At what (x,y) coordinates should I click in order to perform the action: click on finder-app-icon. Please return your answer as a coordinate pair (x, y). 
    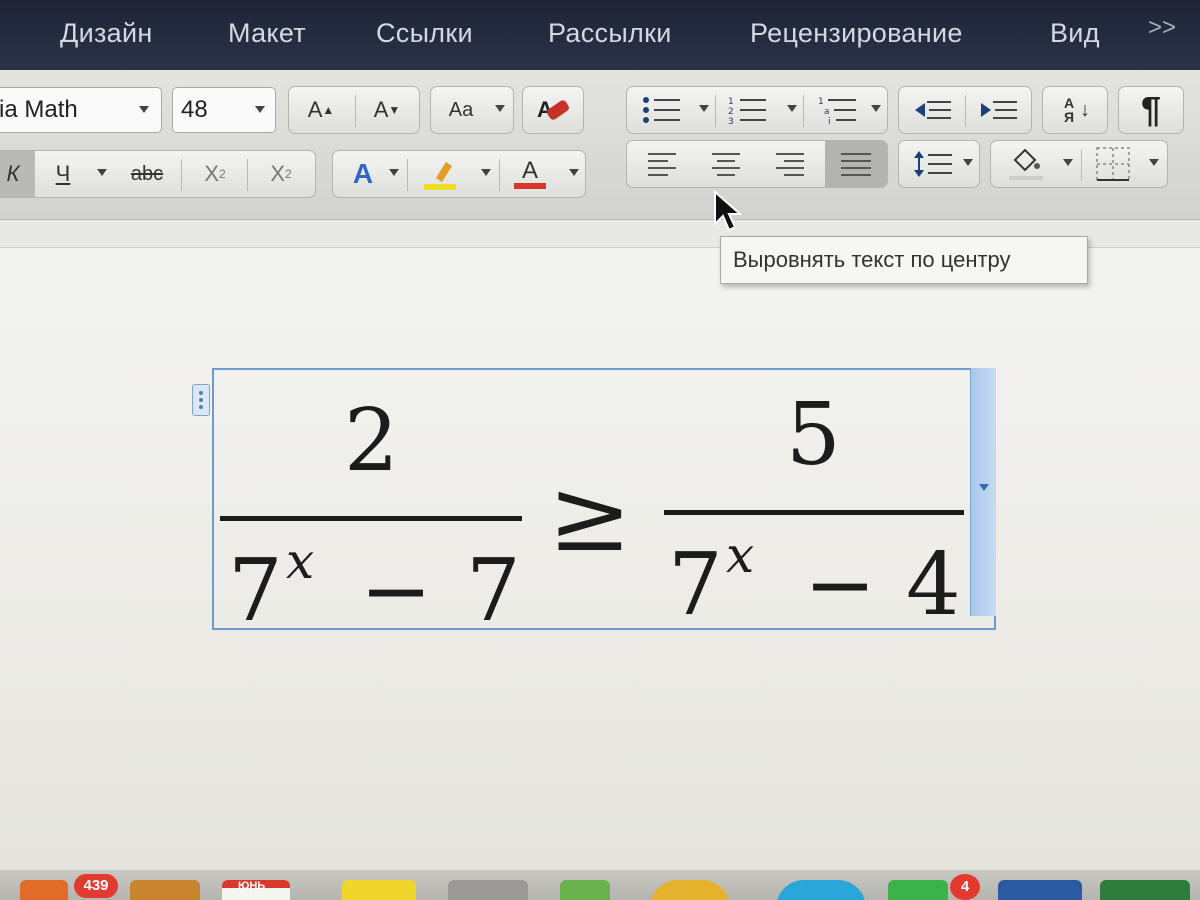
    Looking at the image, I should click on (488, 890).